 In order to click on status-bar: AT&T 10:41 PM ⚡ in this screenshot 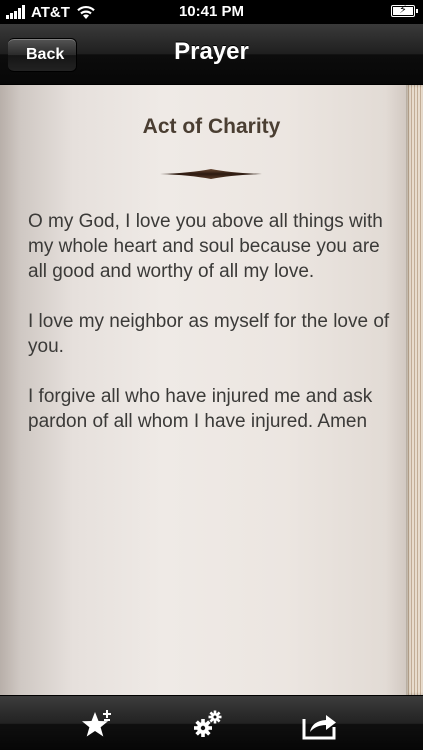, I will do `click(211, 12)`.